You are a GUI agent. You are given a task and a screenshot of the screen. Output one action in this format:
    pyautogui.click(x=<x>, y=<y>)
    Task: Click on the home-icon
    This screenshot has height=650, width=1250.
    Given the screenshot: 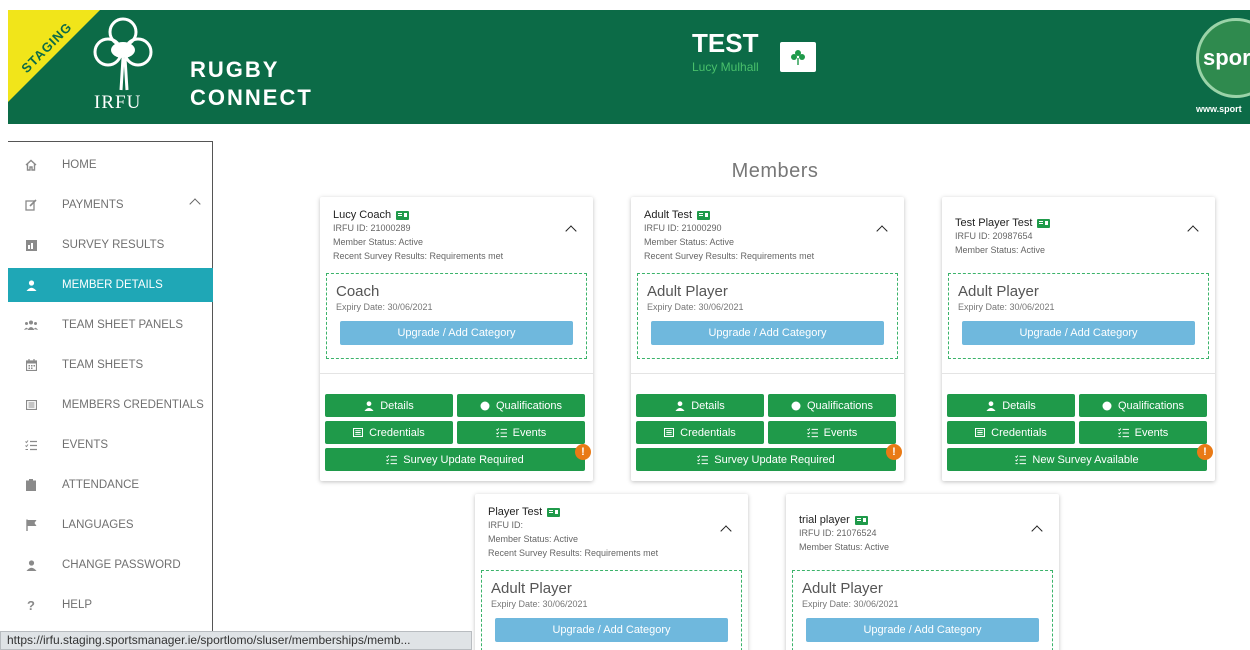 What is the action you would take?
    pyautogui.click(x=31, y=165)
    